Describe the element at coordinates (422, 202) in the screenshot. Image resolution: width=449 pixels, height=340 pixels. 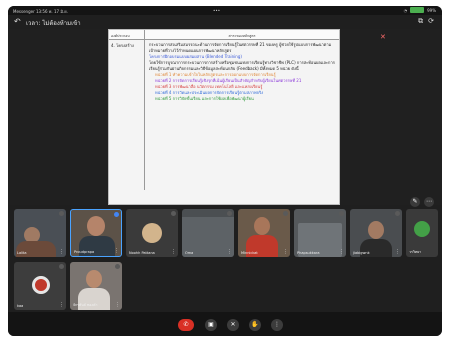
I see `share-actions: ✎ ⋯` at that location.